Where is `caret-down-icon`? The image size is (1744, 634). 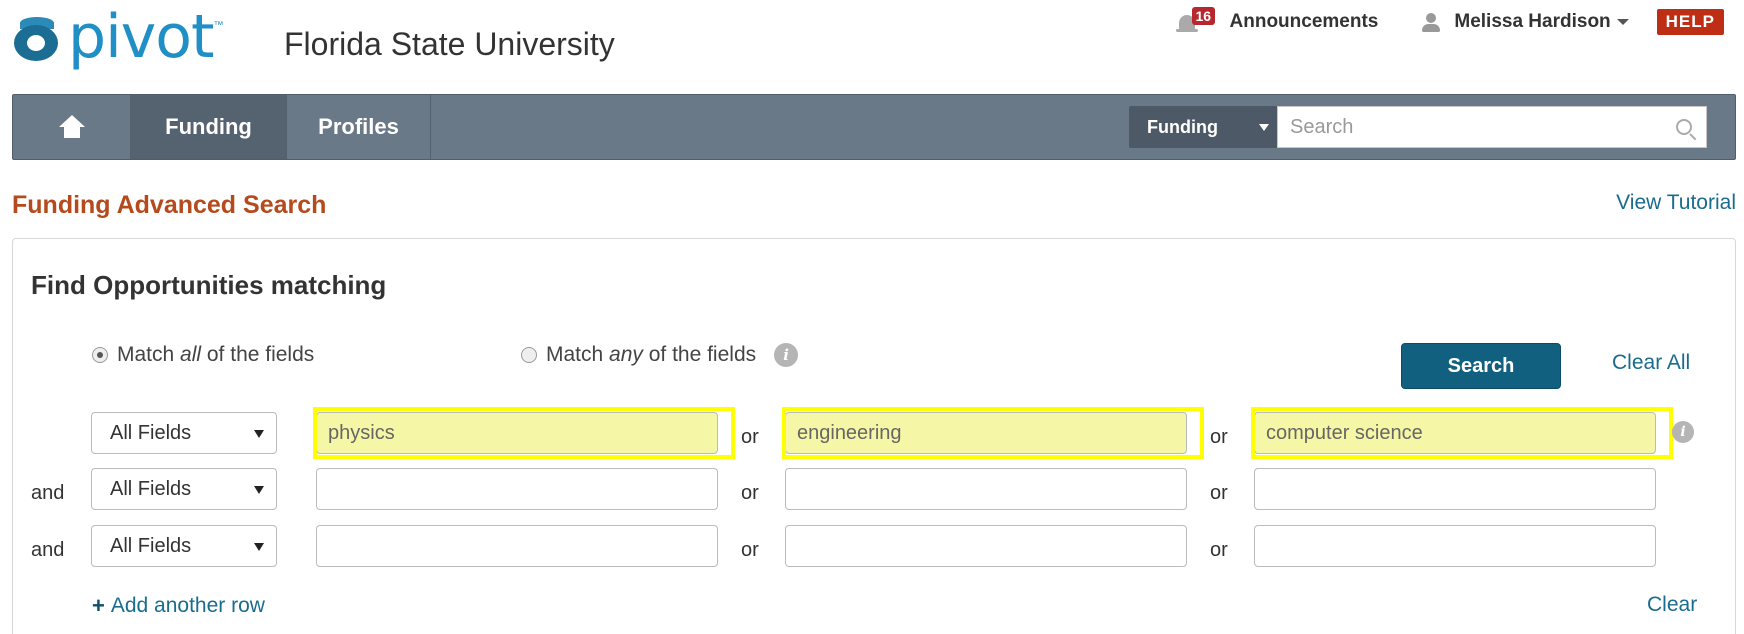 caret-down-icon is located at coordinates (1622, 22).